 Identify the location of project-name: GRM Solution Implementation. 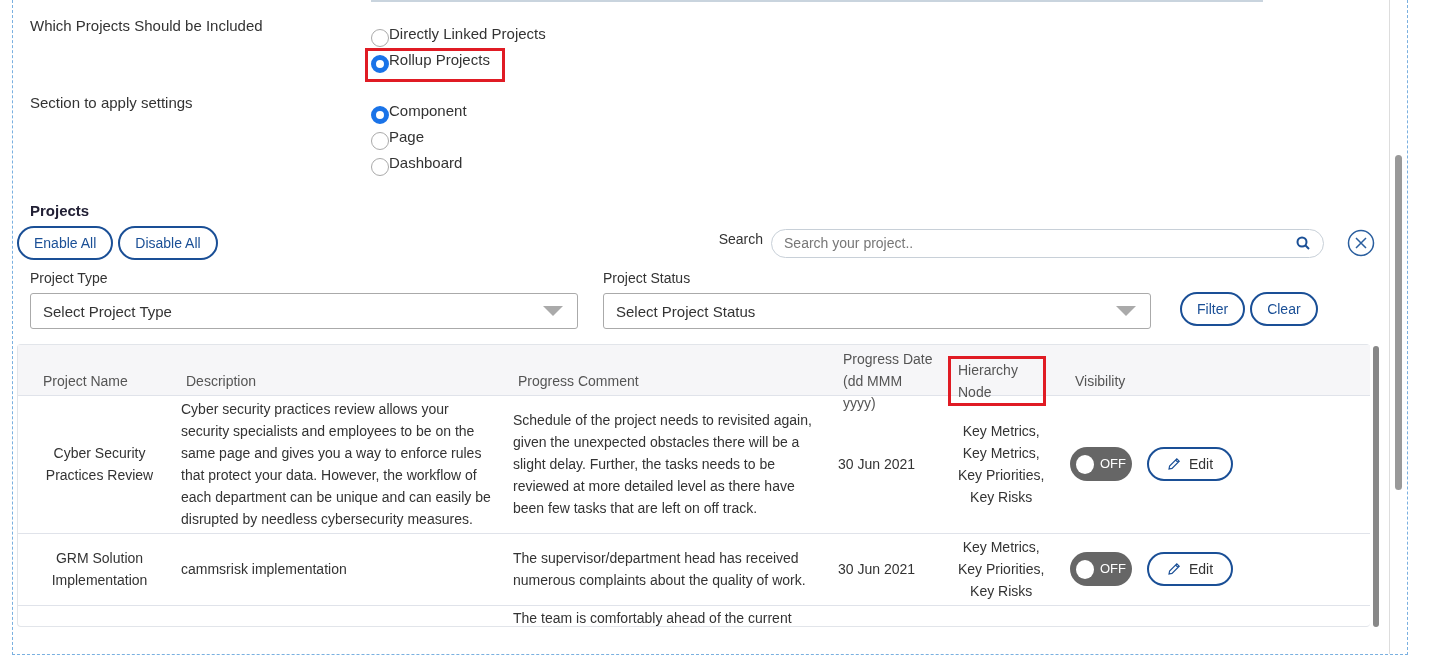
(99, 569).